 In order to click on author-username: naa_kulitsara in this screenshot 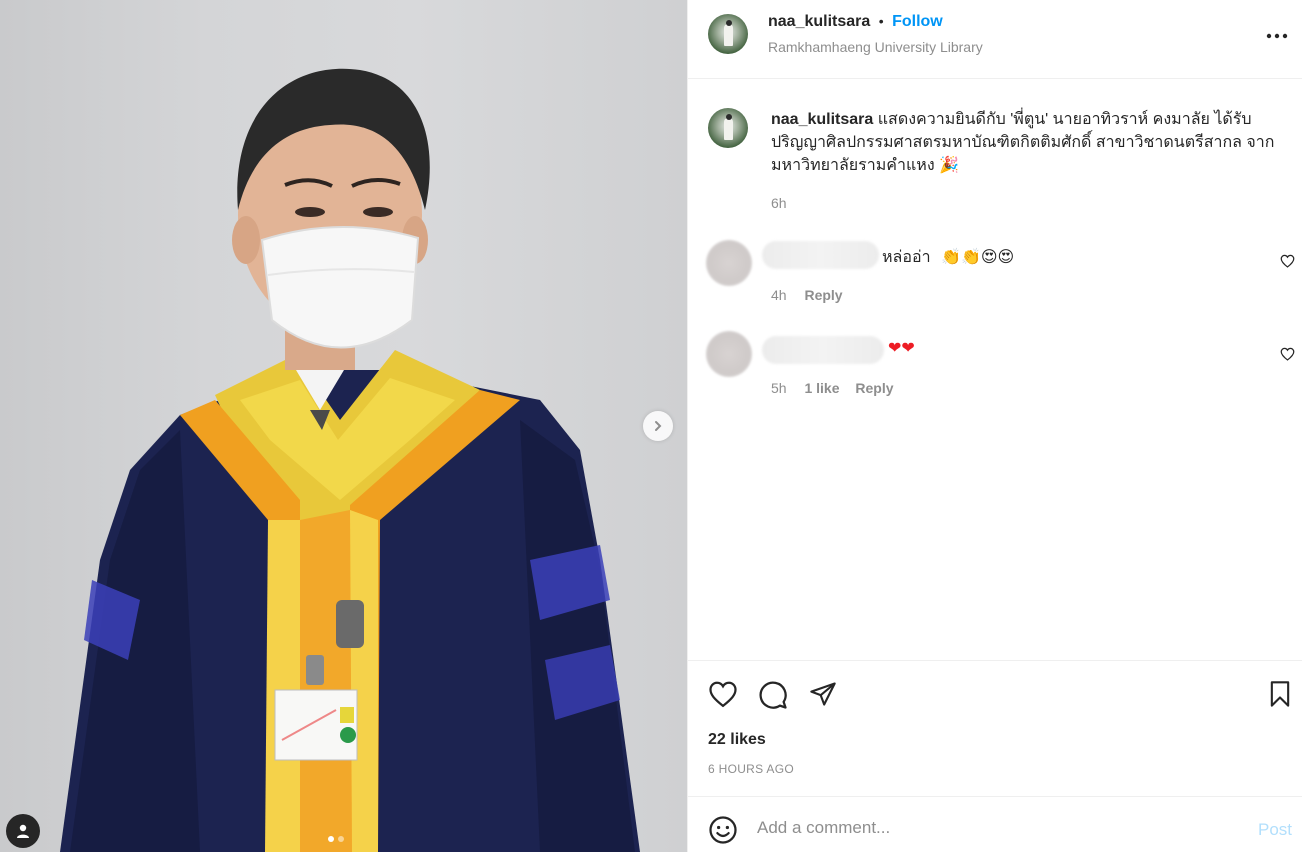, I will do `click(819, 21)`.